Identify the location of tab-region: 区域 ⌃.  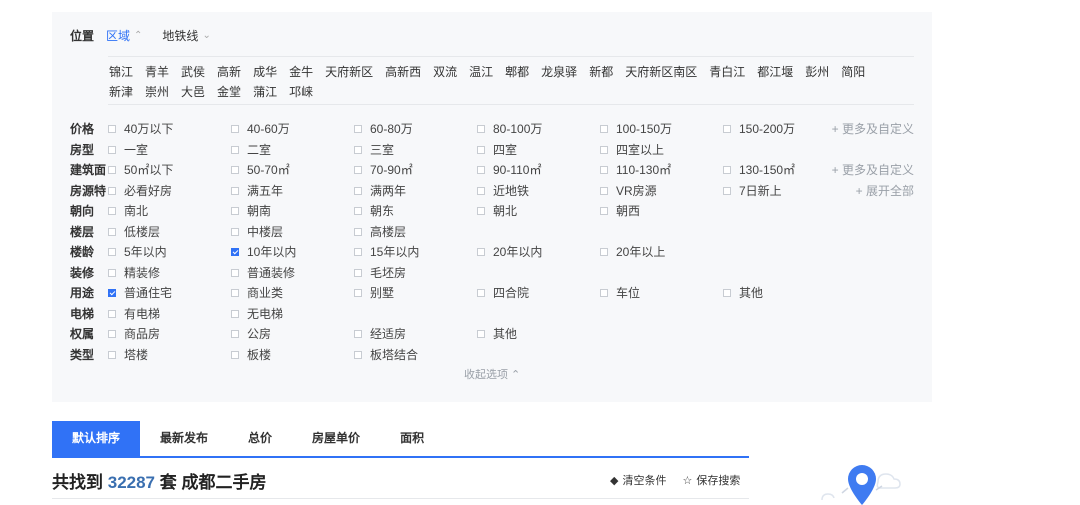
(124, 35).